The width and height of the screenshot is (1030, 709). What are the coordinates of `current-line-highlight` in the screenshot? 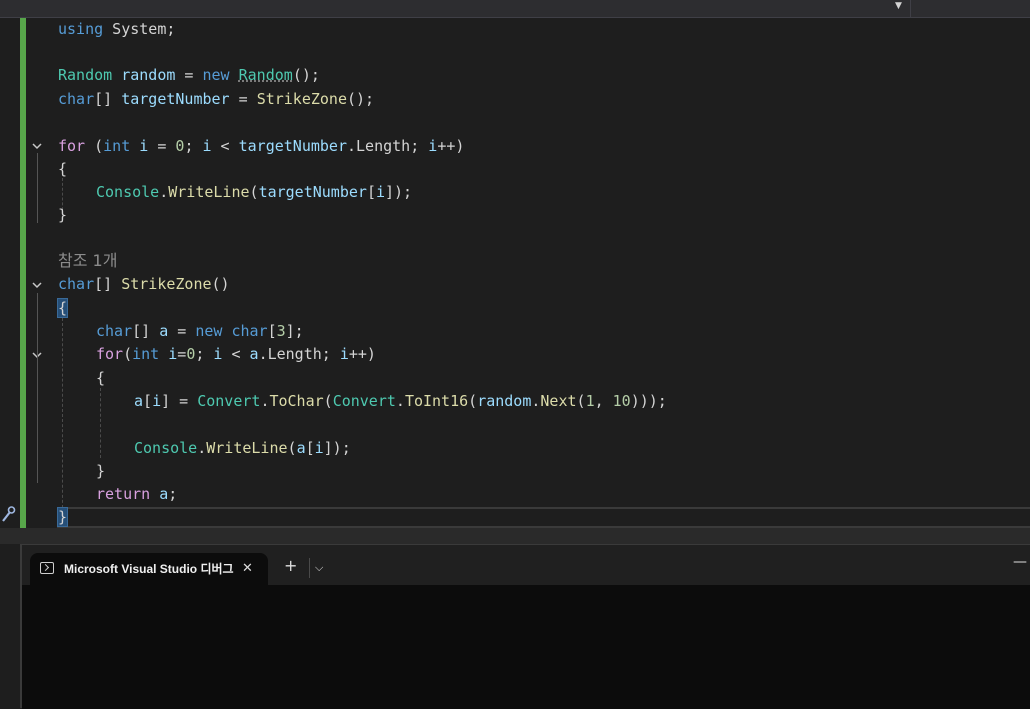 It's located at (543, 517).